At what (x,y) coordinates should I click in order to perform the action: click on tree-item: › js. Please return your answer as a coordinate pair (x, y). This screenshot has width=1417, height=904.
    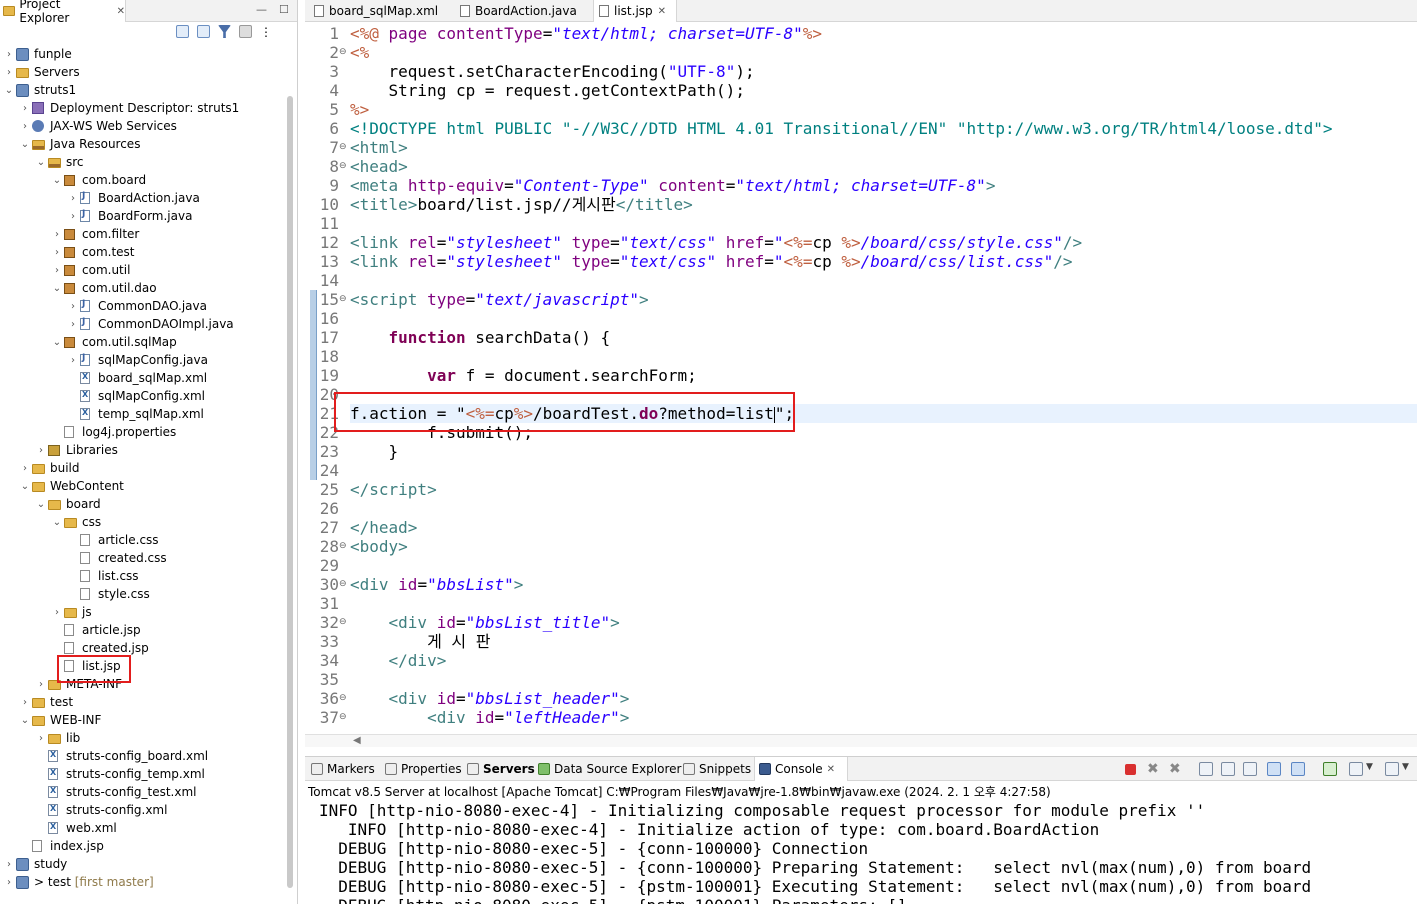
    Looking at the image, I should click on (145, 613).